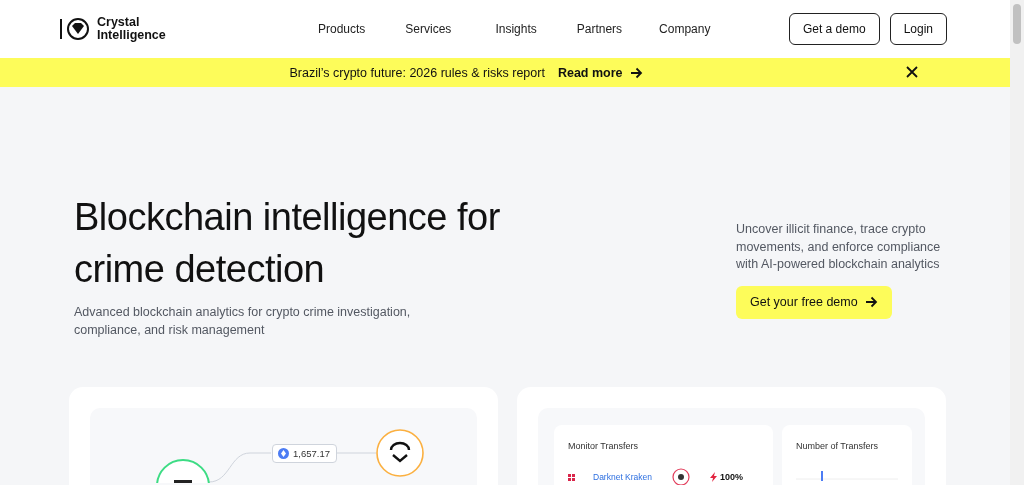 Image resolution: width=1024 pixels, height=485 pixels. What do you see at coordinates (287, 243) in the screenshot?
I see `hero-title: Blockchain intelligence for crime detection` at bounding box center [287, 243].